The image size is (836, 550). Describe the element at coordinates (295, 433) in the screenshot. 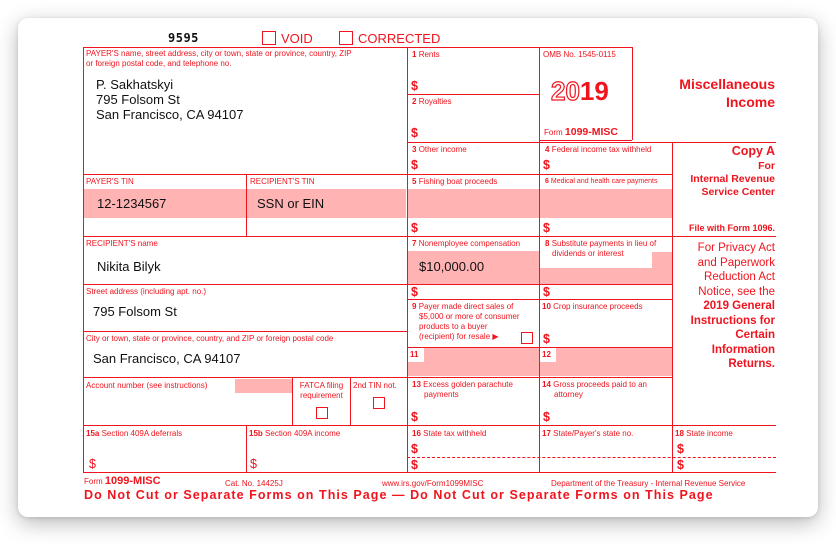

I see `box15b-label: 15b Section 409A income` at that location.